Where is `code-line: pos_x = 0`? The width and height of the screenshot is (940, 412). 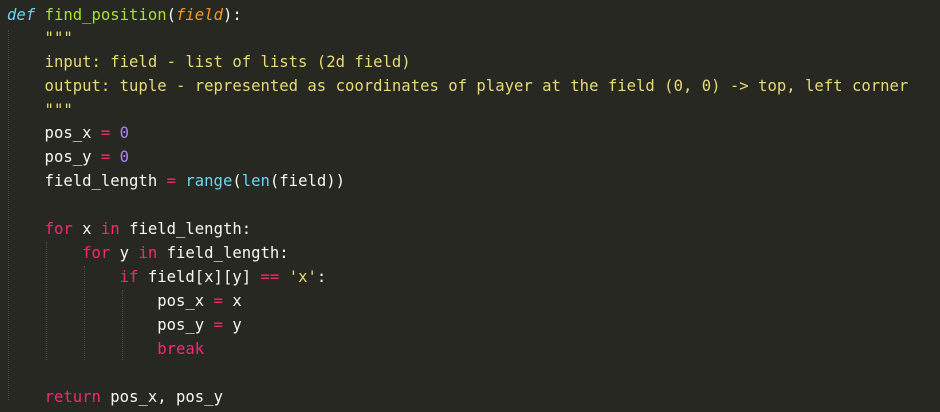 code-line: pos_x = 0 is located at coordinates (68, 133).